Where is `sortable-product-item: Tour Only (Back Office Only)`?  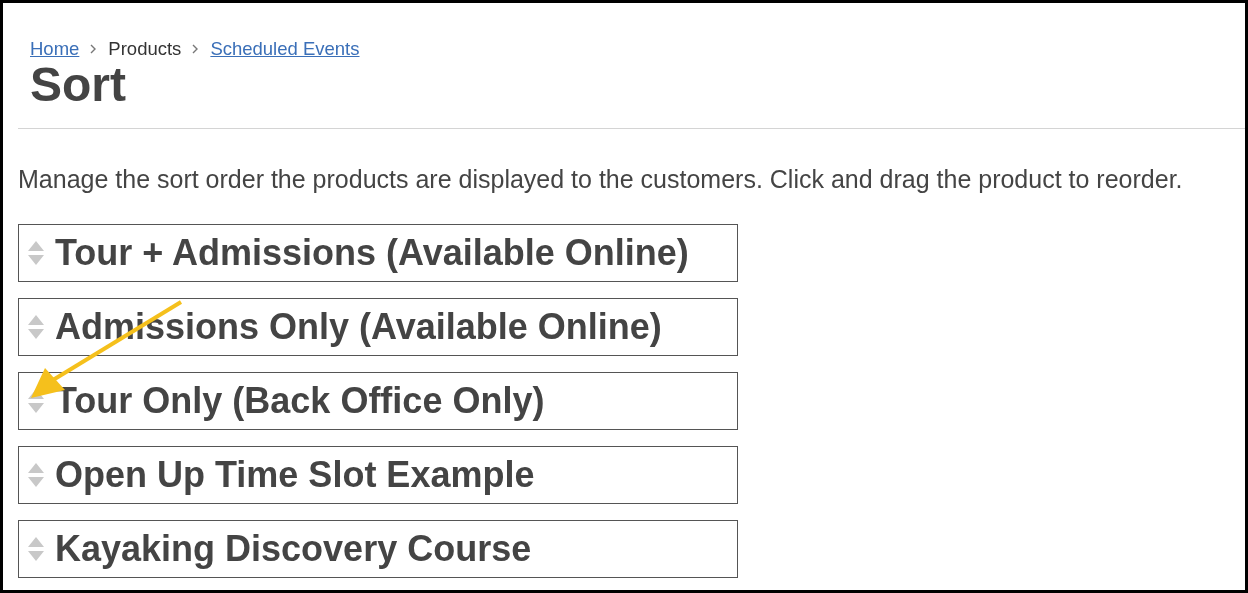 sortable-product-item: Tour Only (Back Office Only) is located at coordinates (378, 401).